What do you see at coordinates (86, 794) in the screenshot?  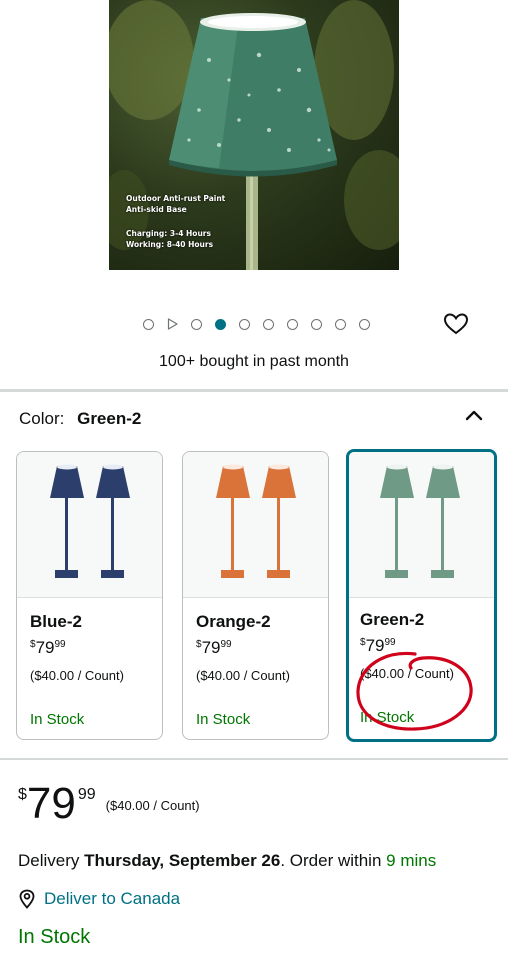 I see `price-fraction: 99` at bounding box center [86, 794].